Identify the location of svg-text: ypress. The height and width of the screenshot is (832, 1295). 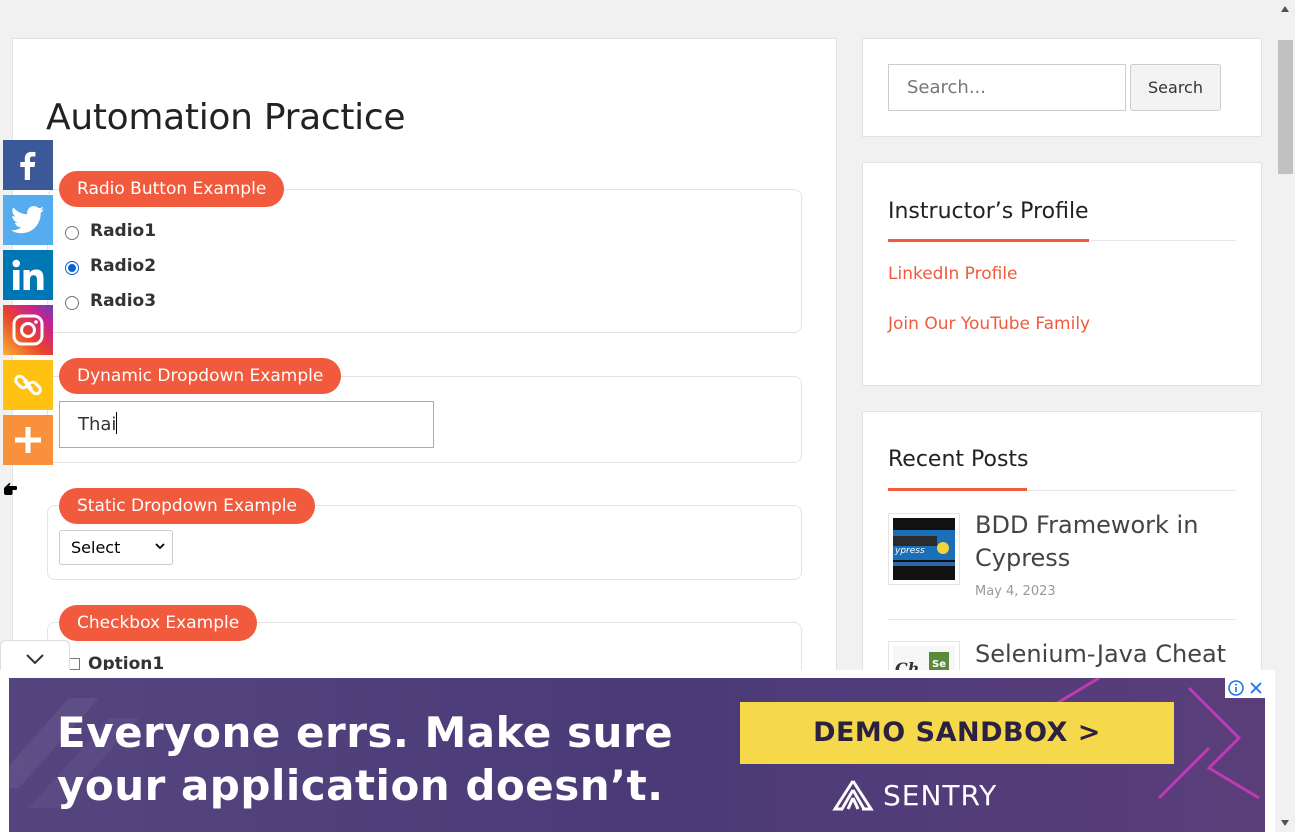
(909, 551).